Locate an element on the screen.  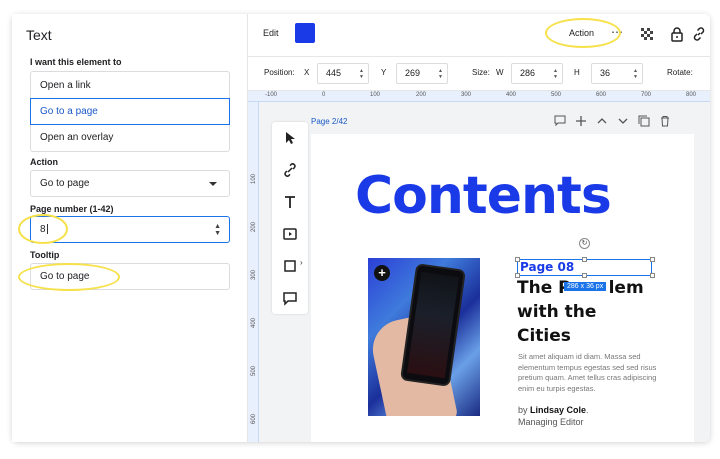
w-value: 286 is located at coordinates (528, 73).